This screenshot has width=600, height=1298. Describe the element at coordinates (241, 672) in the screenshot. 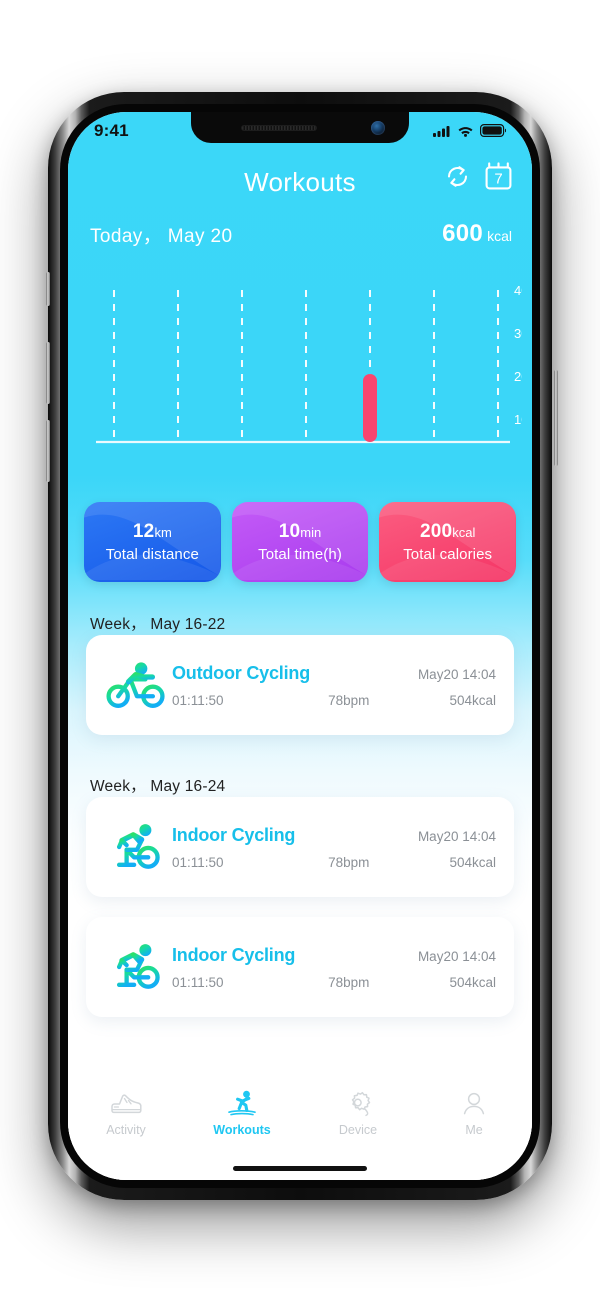

I see `workout-title: Outdoor Cycling` at that location.